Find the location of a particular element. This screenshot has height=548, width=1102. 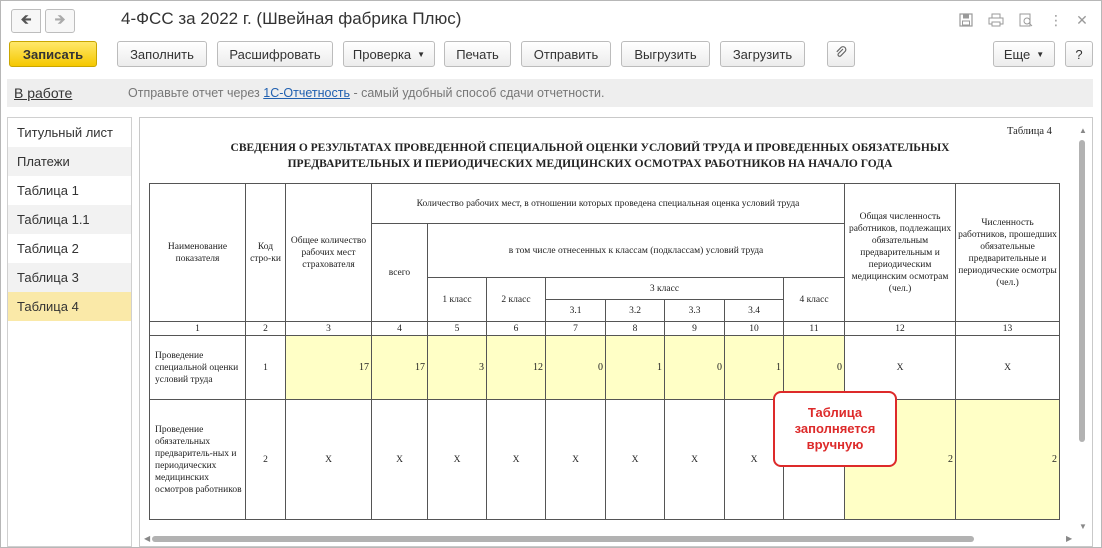

column-number: 8 is located at coordinates (635, 328).